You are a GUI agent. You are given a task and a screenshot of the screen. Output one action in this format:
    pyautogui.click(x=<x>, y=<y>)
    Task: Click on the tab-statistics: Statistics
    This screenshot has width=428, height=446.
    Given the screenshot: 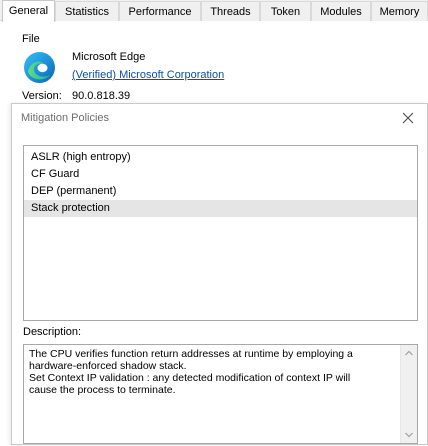 What is the action you would take?
    pyautogui.click(x=87, y=11)
    